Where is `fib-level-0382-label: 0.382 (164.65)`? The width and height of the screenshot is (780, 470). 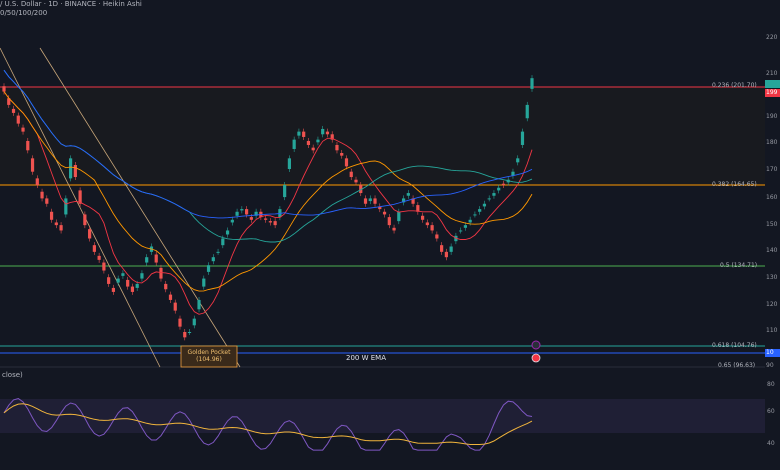
fib-level-0382-label: 0.382 (164.65) is located at coordinates (734, 184).